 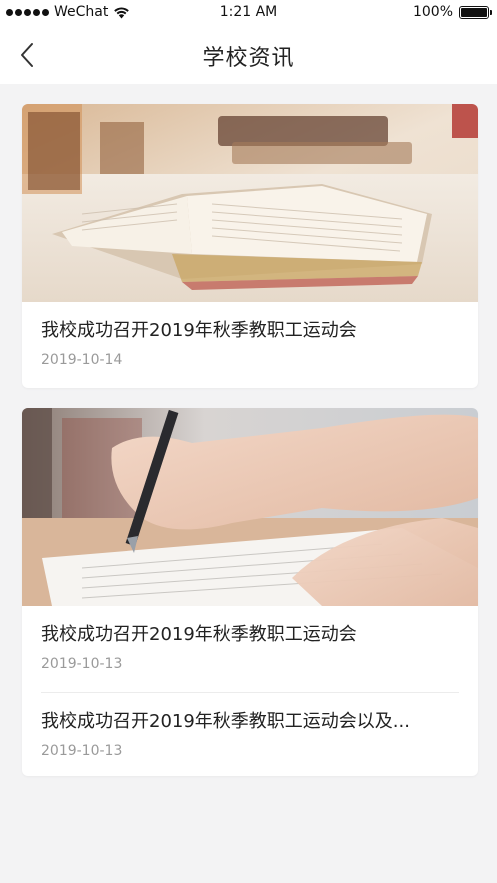 What do you see at coordinates (82, 360) in the screenshot?
I see `article-date: 2019-10-14` at bounding box center [82, 360].